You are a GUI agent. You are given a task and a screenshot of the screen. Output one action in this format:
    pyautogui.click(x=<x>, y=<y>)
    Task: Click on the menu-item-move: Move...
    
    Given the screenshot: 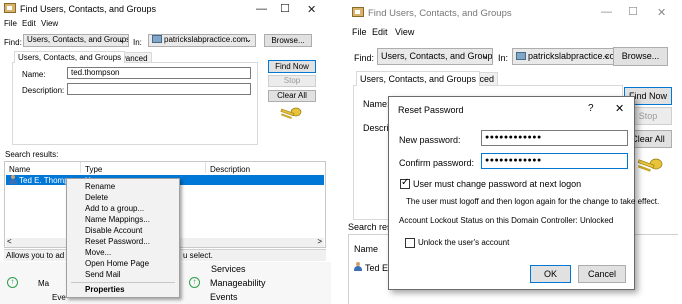 What is the action you would take?
    pyautogui.click(x=123, y=252)
    